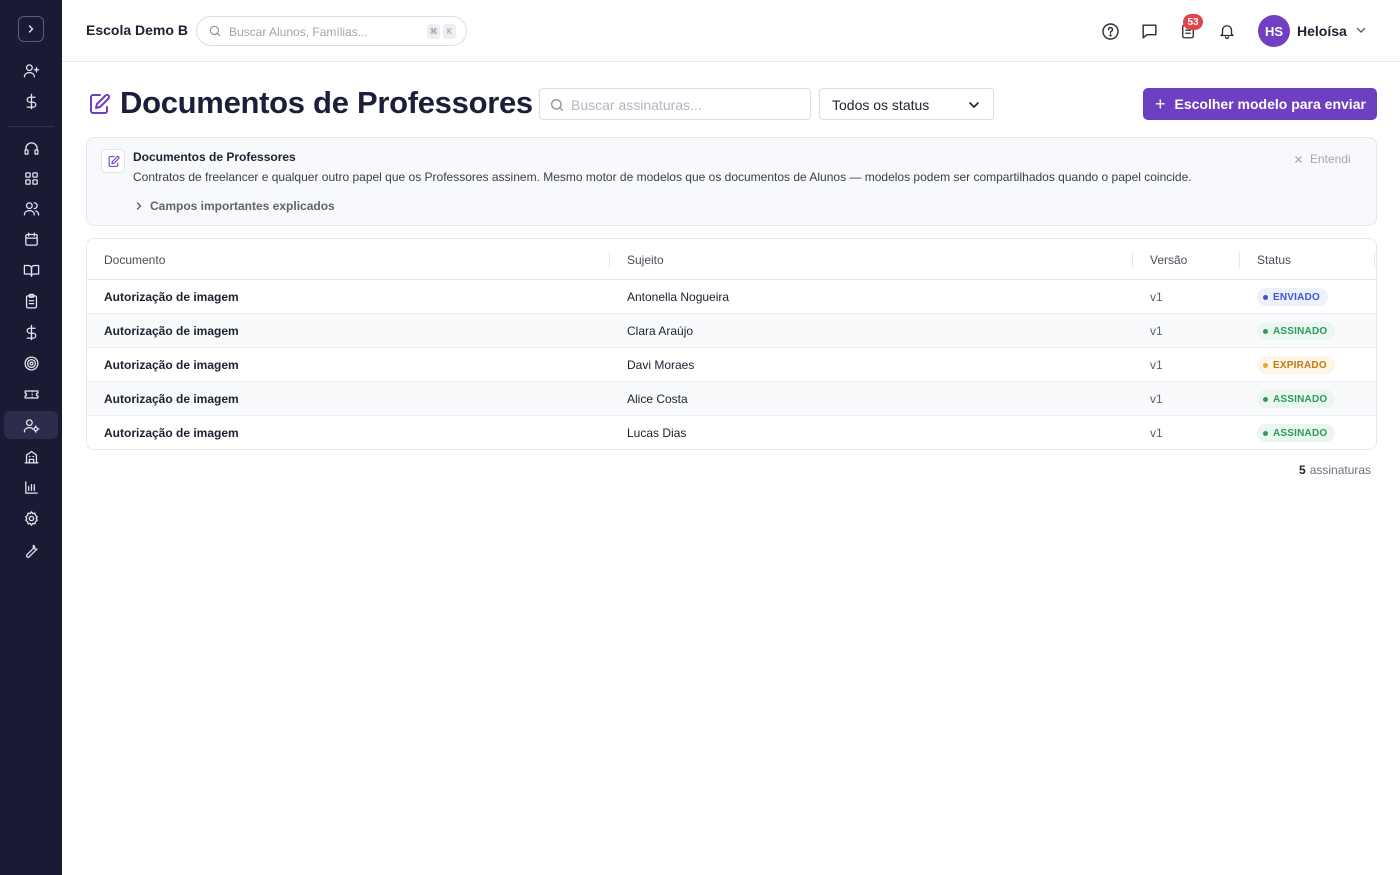 Image resolution: width=1400 pixels, height=875 pixels. Describe the element at coordinates (1322, 31) in the screenshot. I see `user-name: Heloísa` at that location.